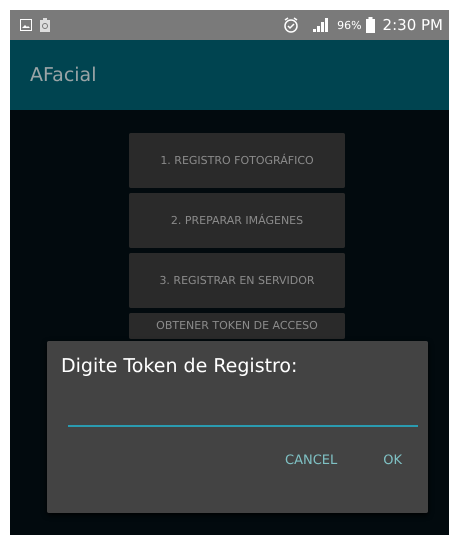  Describe the element at coordinates (370, 25) in the screenshot. I see `battery-icon` at that location.